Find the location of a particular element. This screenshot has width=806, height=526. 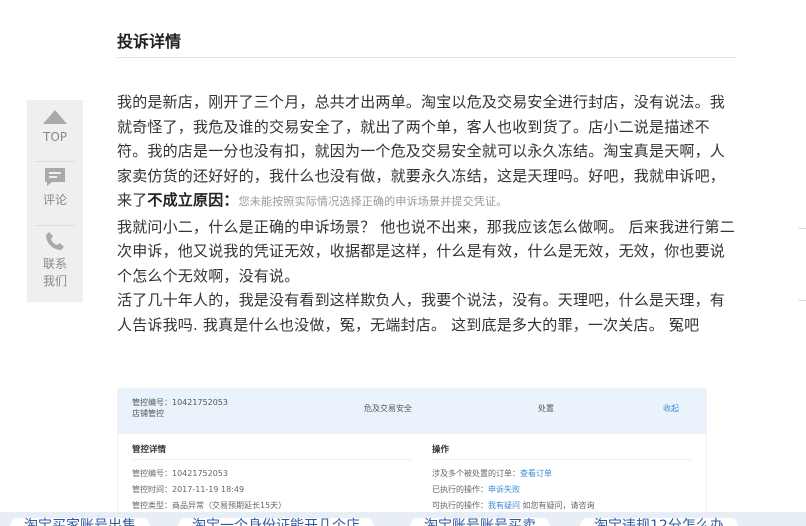

page-title: 投诉详情 is located at coordinates (149, 41).